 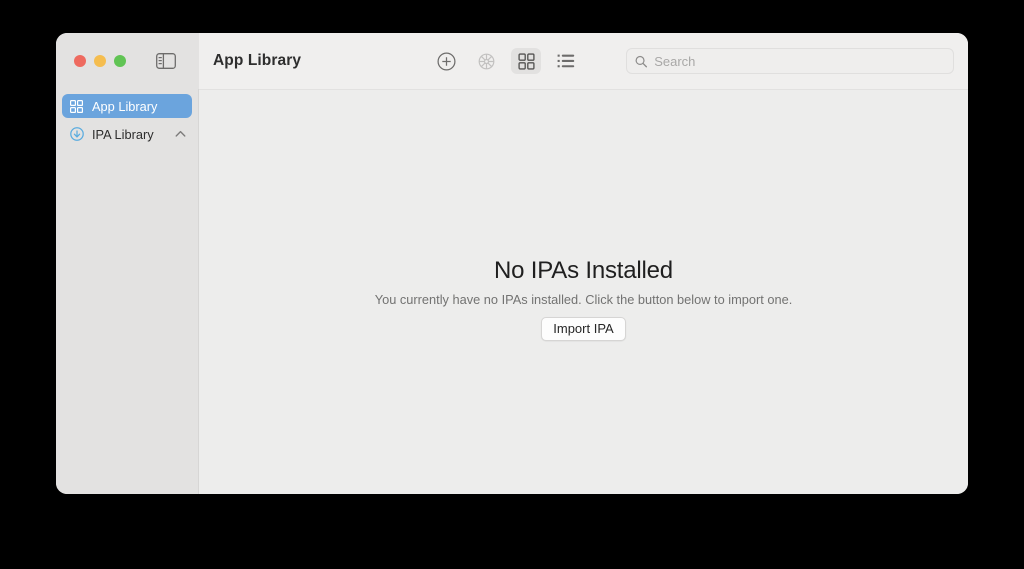 I want to click on grid-view-button, so click(x=526, y=61).